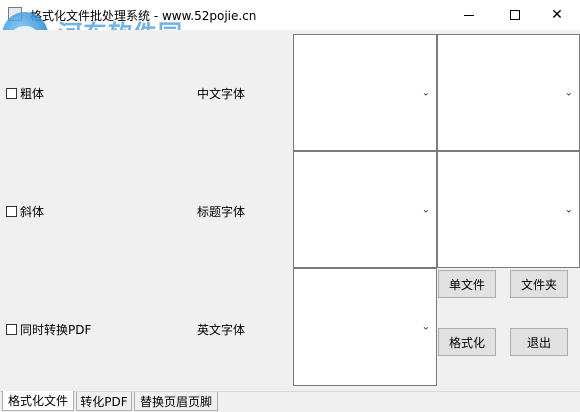 This screenshot has height=412, width=580. Describe the element at coordinates (290, 15) in the screenshot. I see `title-bar: 格式化文件批处理系统 - www.52pojie.cn ✕` at that location.